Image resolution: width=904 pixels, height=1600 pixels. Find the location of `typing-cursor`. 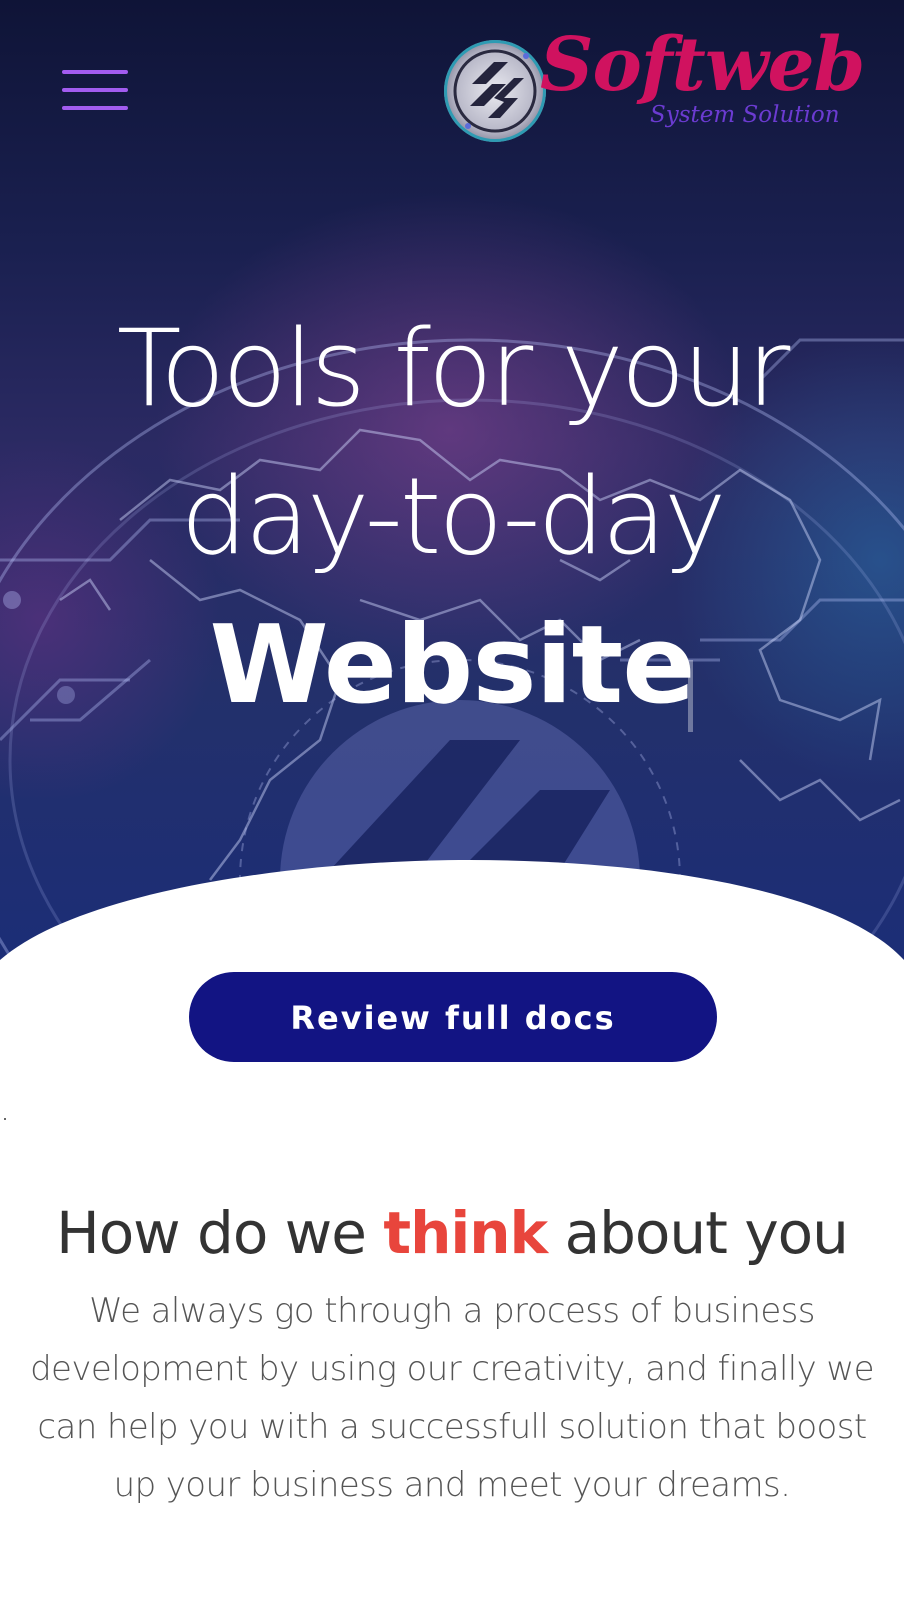

typing-cursor is located at coordinates (690, 696).